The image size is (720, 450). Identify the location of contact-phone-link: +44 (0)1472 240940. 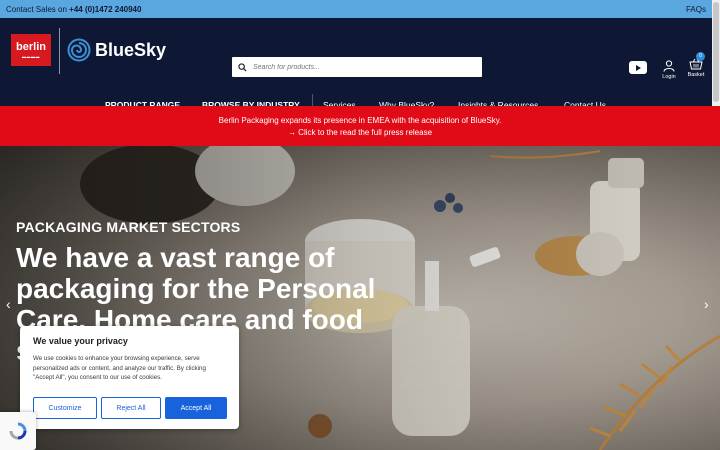
(105, 9).